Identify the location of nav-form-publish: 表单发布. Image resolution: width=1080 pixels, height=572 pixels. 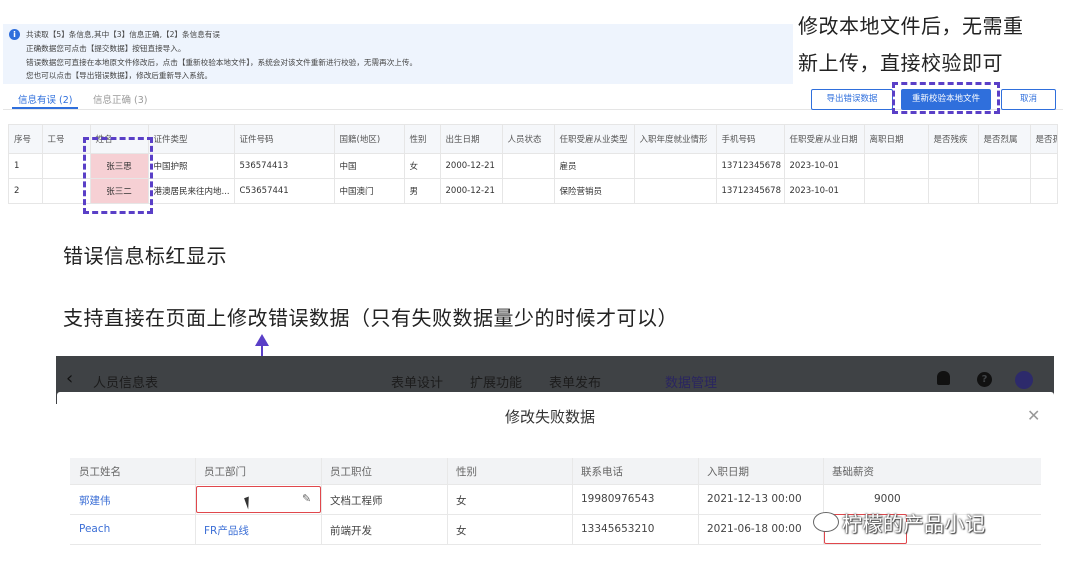
(575, 381).